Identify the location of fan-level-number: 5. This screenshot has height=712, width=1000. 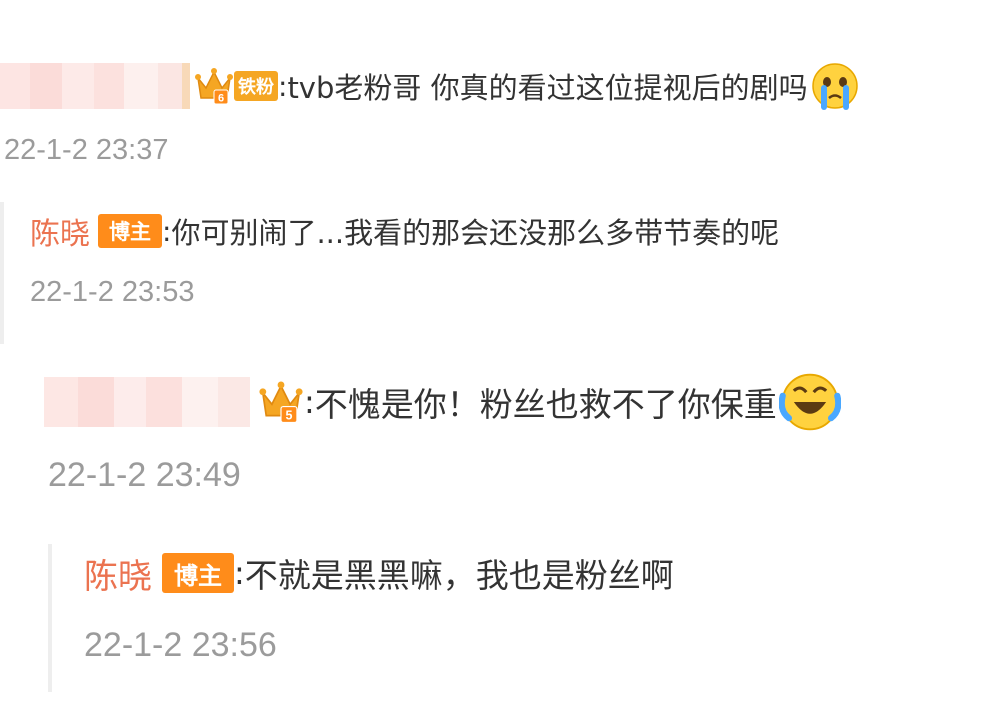
(288, 416).